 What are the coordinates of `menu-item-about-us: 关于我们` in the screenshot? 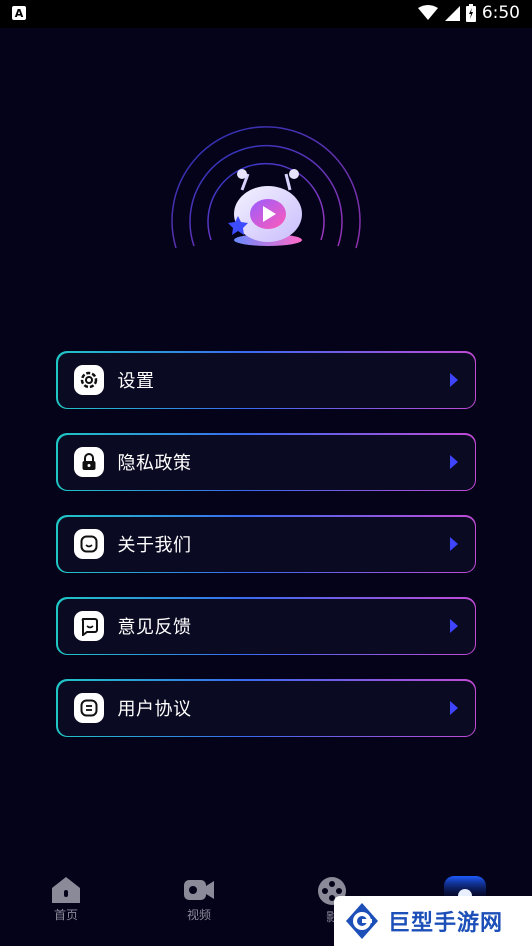 It's located at (266, 544).